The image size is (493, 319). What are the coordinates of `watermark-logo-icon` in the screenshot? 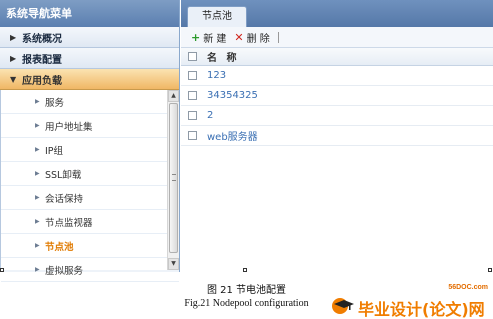 It's located at (343, 306).